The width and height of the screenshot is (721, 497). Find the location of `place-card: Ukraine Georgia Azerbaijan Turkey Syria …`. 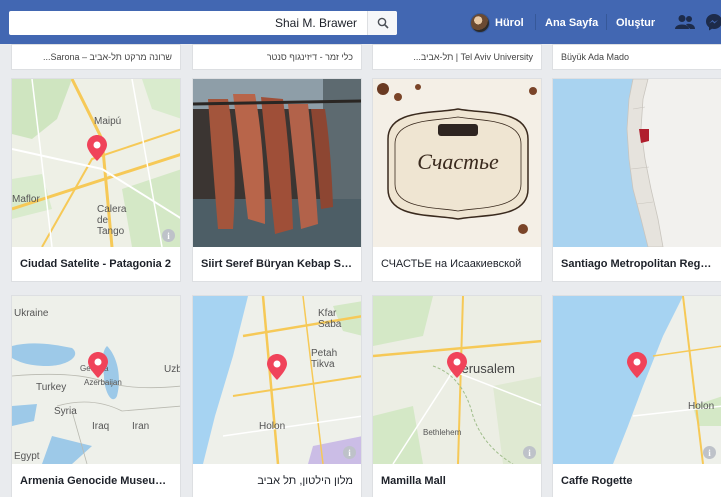

place-card: Ukraine Georgia Azerbaijan Turkey Syria … is located at coordinates (96, 396).